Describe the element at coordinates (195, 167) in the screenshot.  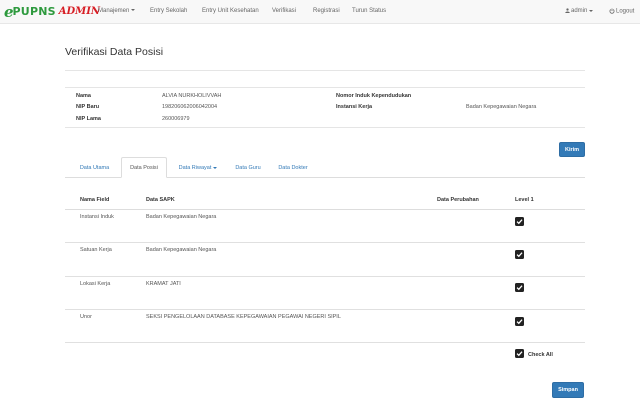
I see `tab-data-riwayat-label: Data Riwayat` at that location.